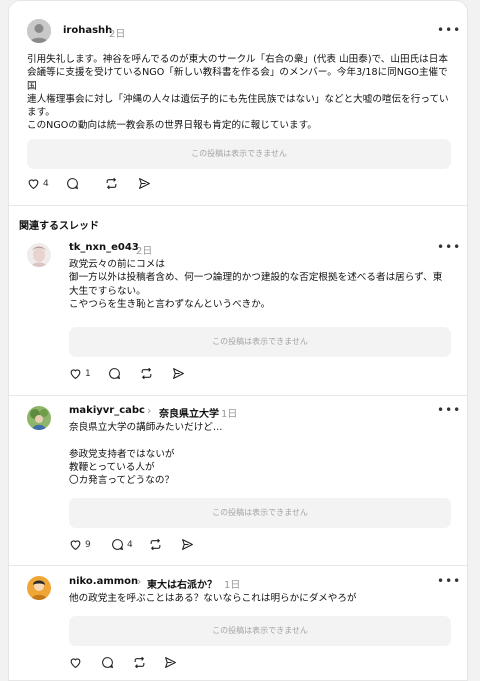 This screenshot has width=480, height=681. What do you see at coordinates (107, 410) in the screenshot?
I see `username: makiyvr_cabc` at bounding box center [107, 410].